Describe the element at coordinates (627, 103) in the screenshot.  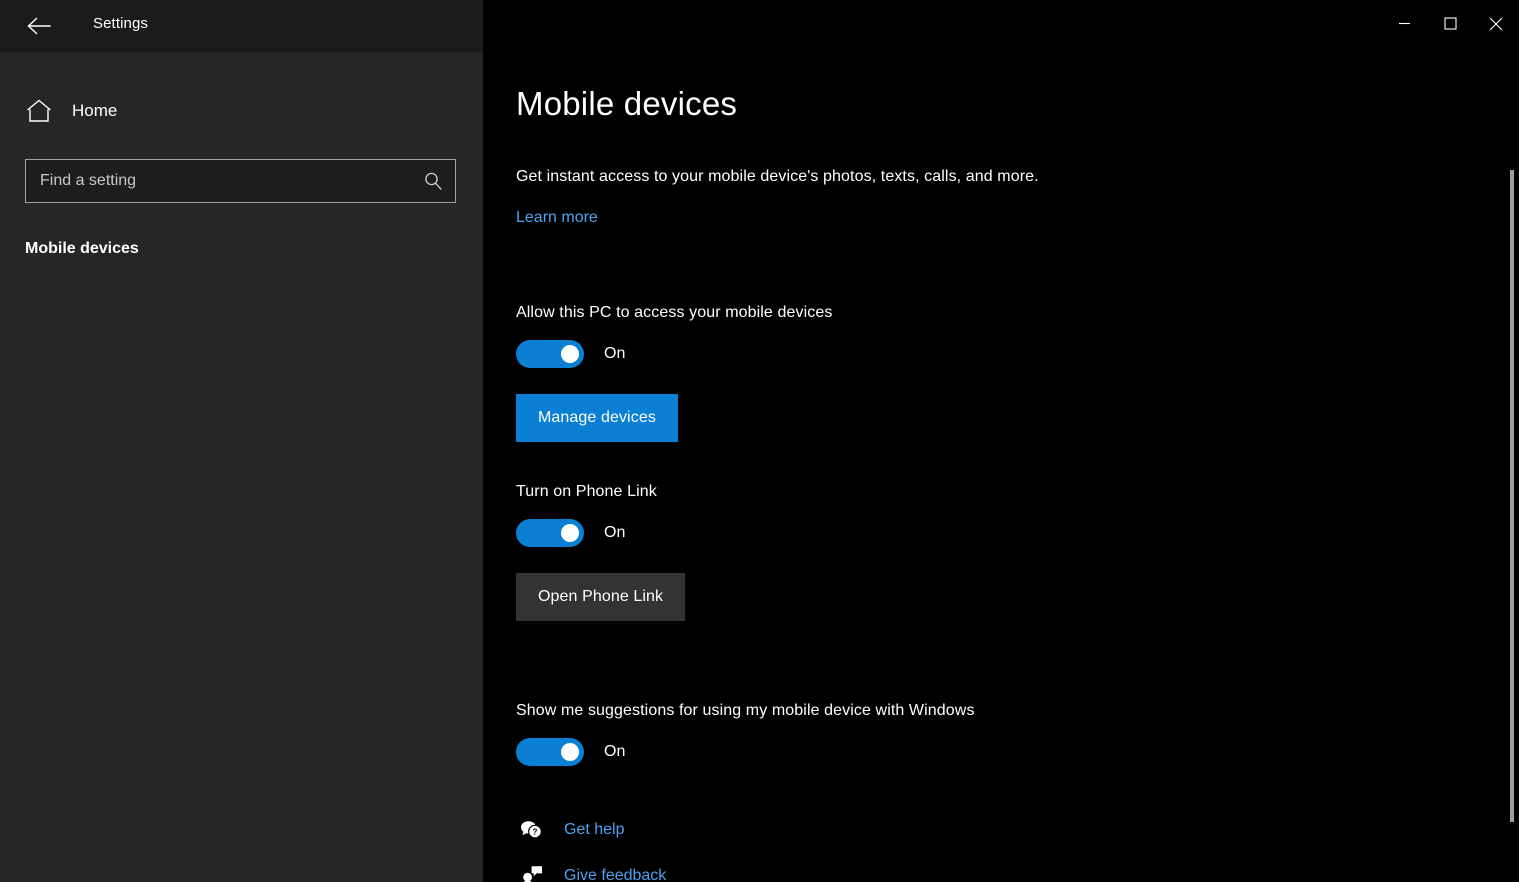
I see `page-title: Mobile devices` at that location.